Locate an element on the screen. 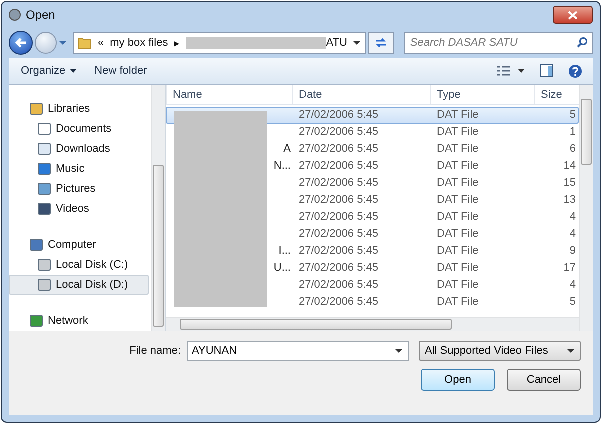 The width and height of the screenshot is (604, 426). table-cell-text: 13 is located at coordinates (569, 200).